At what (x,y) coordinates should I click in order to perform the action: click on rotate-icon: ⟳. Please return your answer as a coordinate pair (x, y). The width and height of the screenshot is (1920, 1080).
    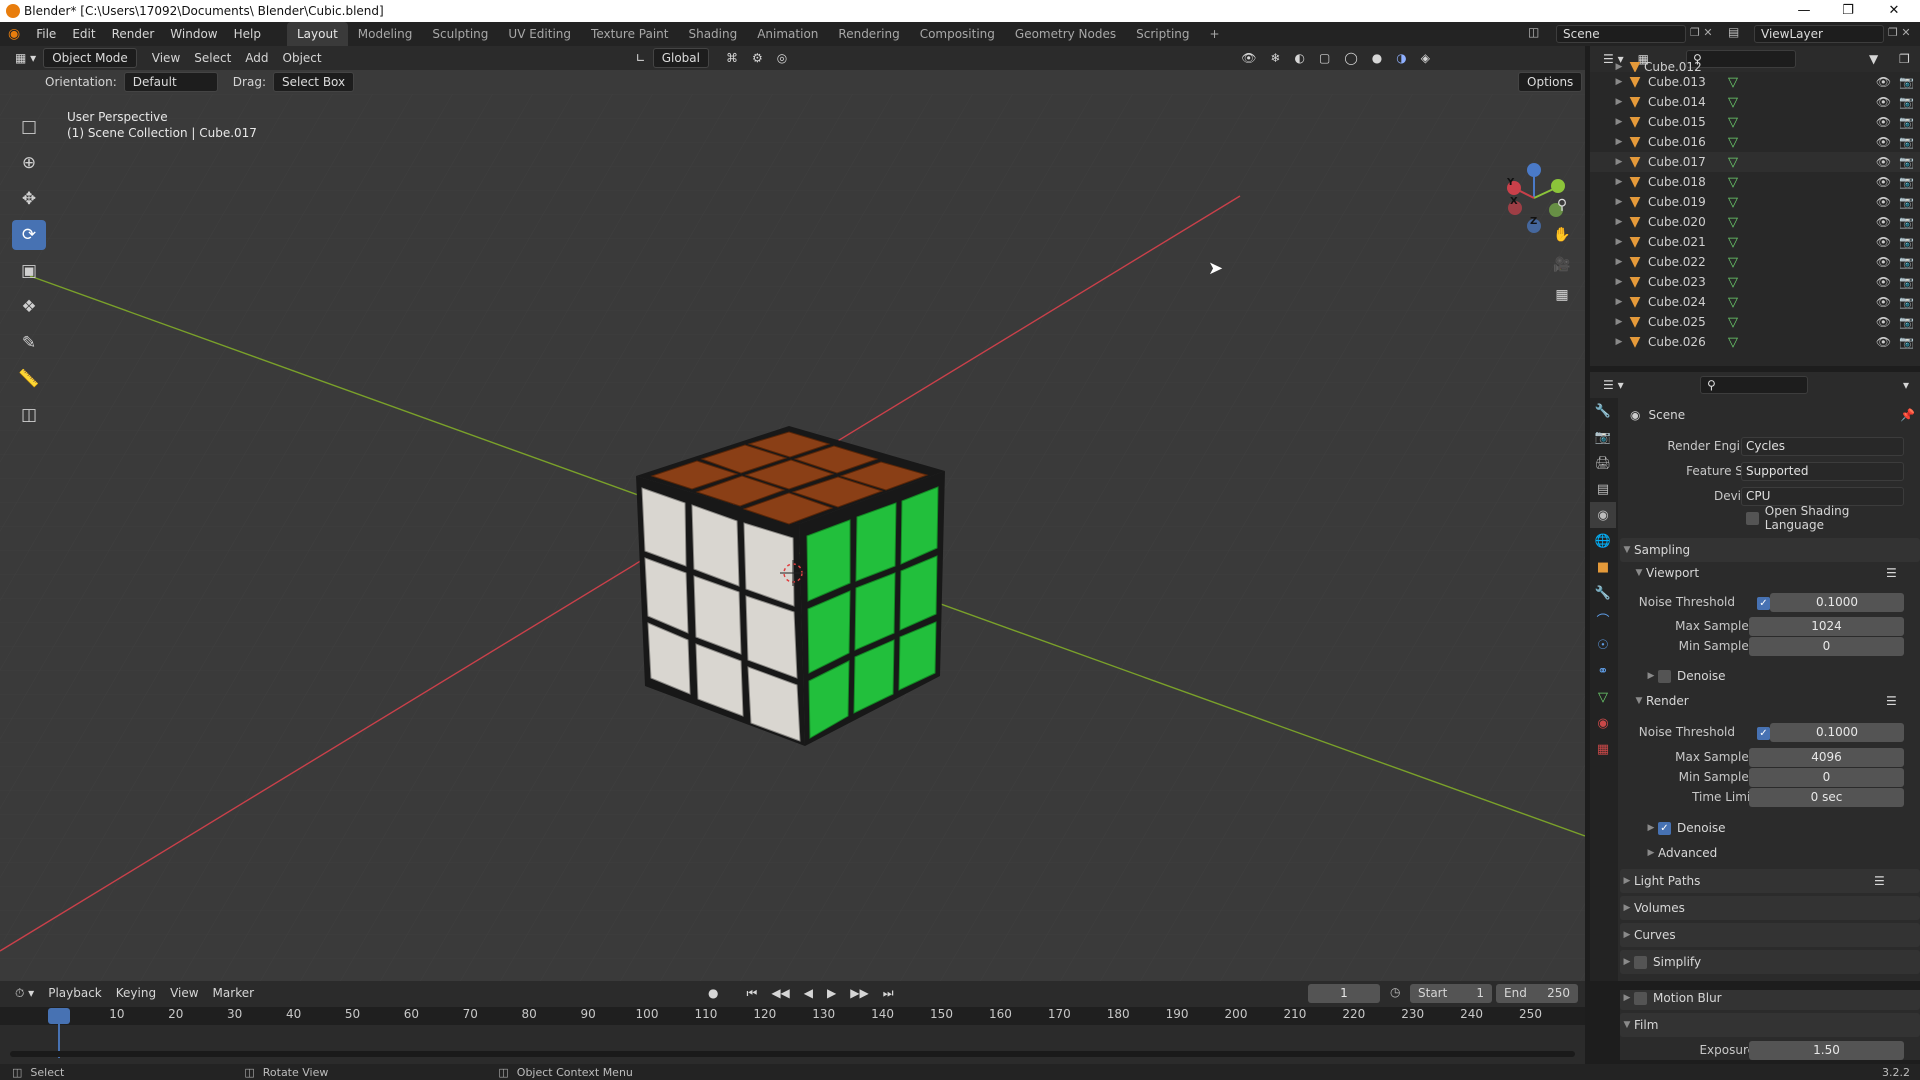
    Looking at the image, I should click on (29, 235).